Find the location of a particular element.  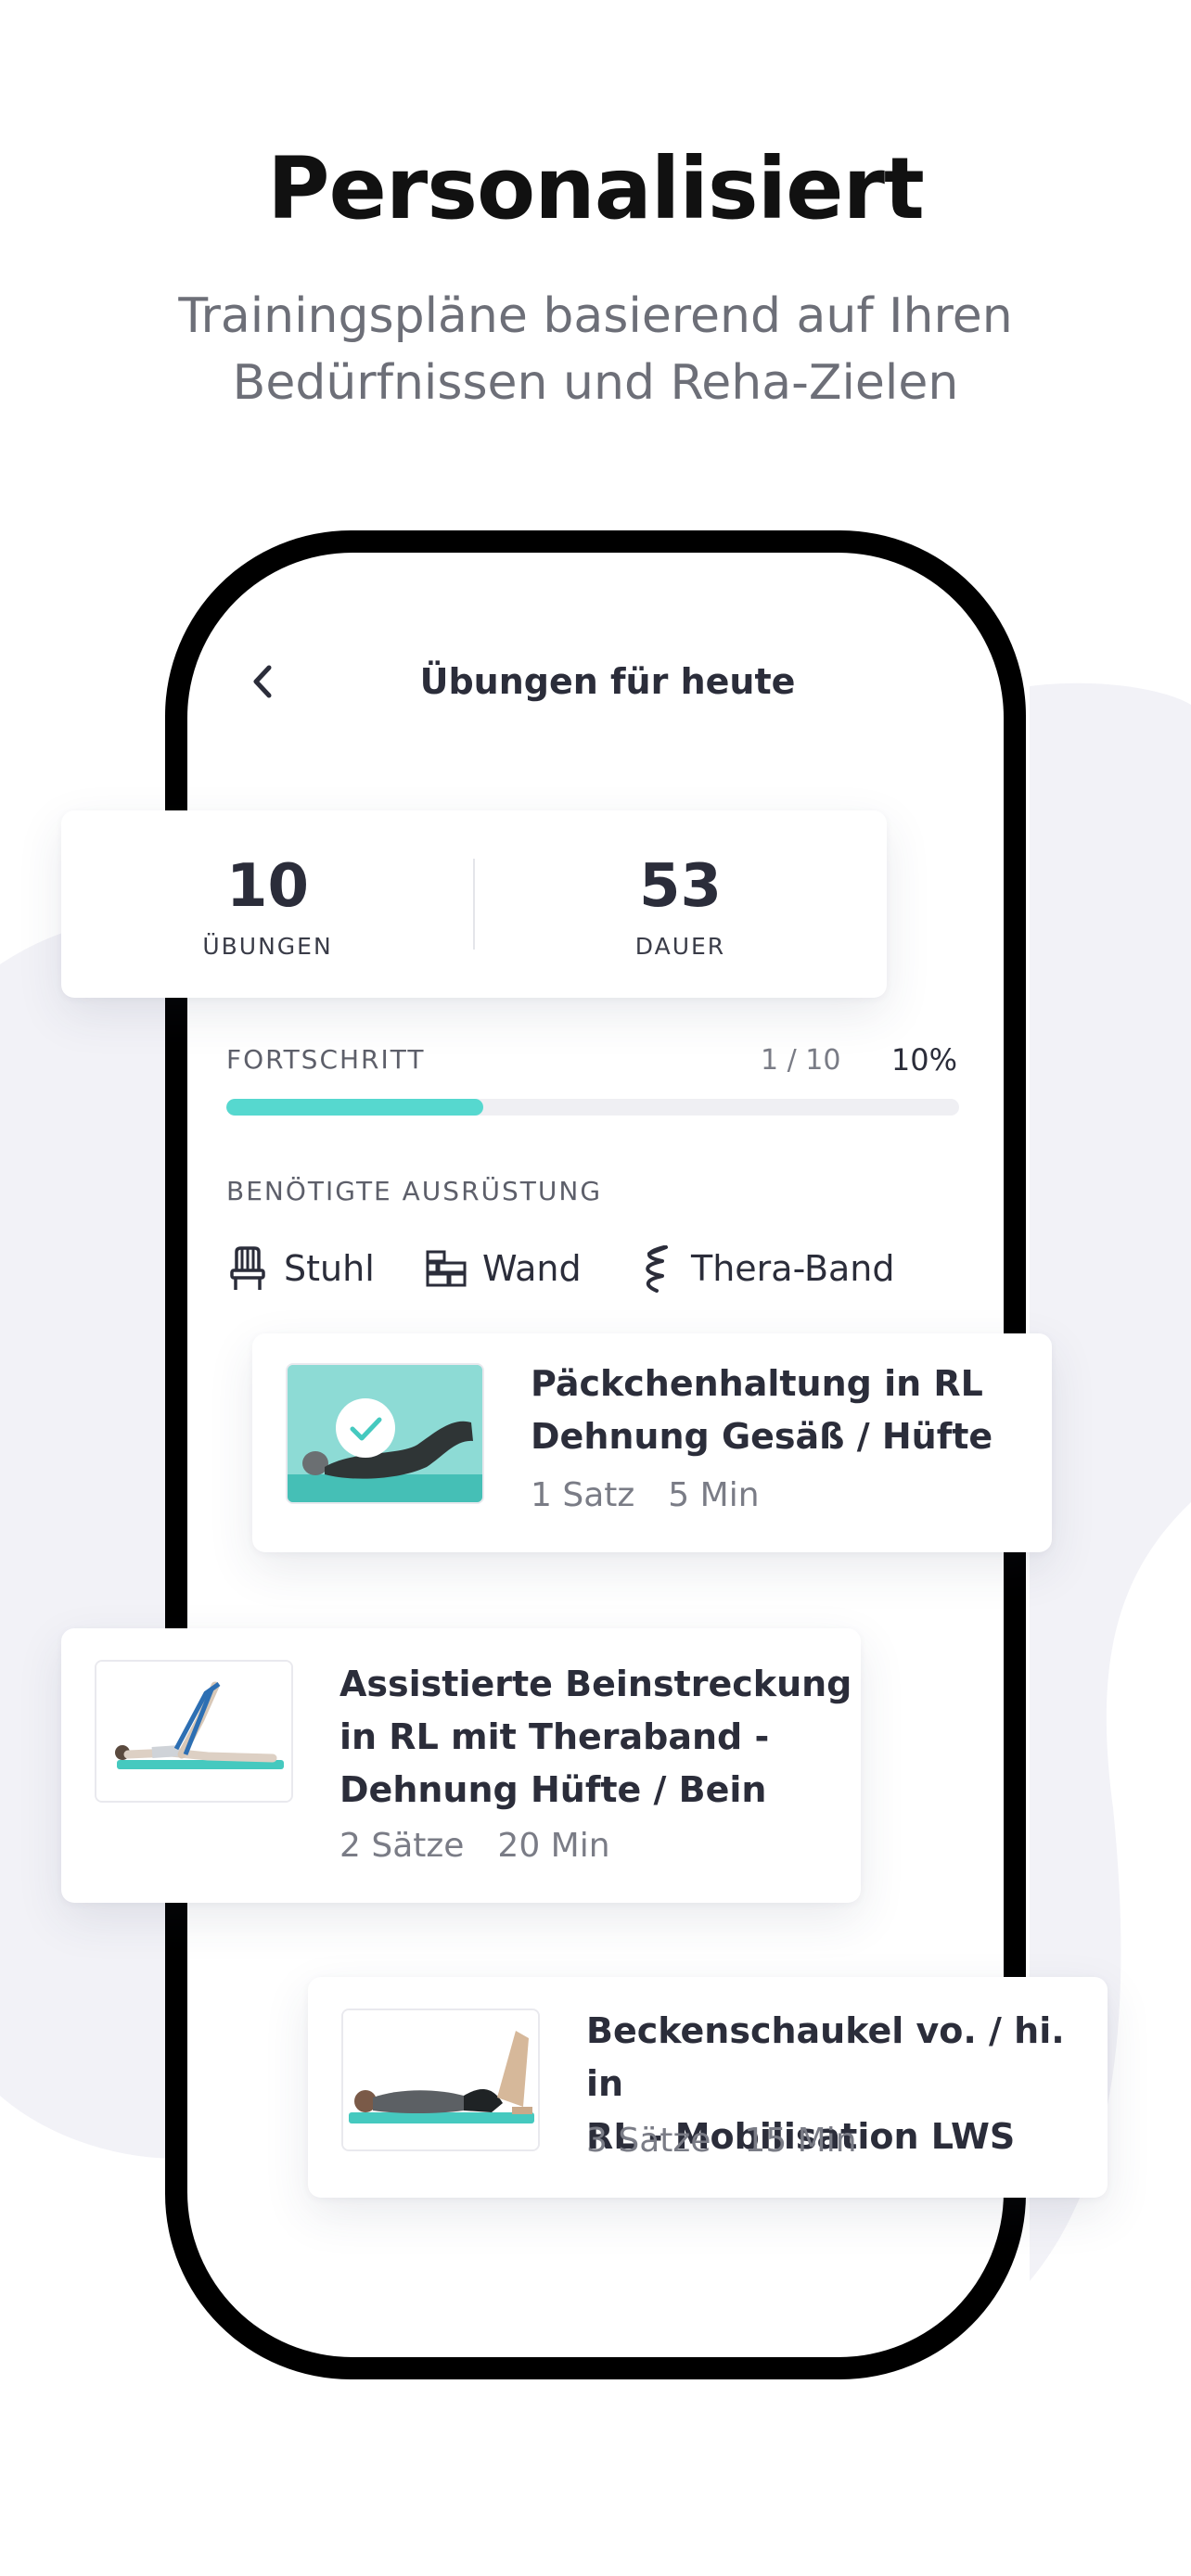

exercise-meta-1: 1 Satz 5 Min is located at coordinates (662, 1495).